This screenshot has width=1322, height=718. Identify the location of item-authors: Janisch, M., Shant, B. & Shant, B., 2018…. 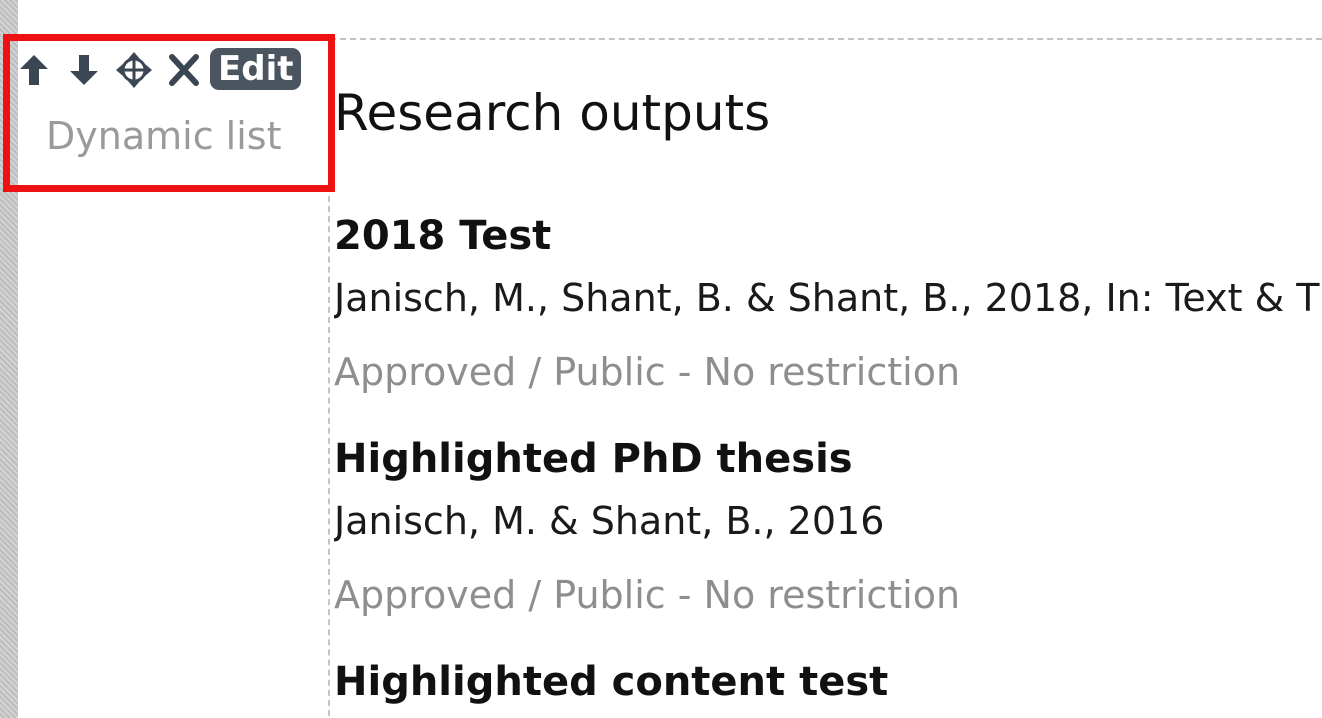
(827, 298).